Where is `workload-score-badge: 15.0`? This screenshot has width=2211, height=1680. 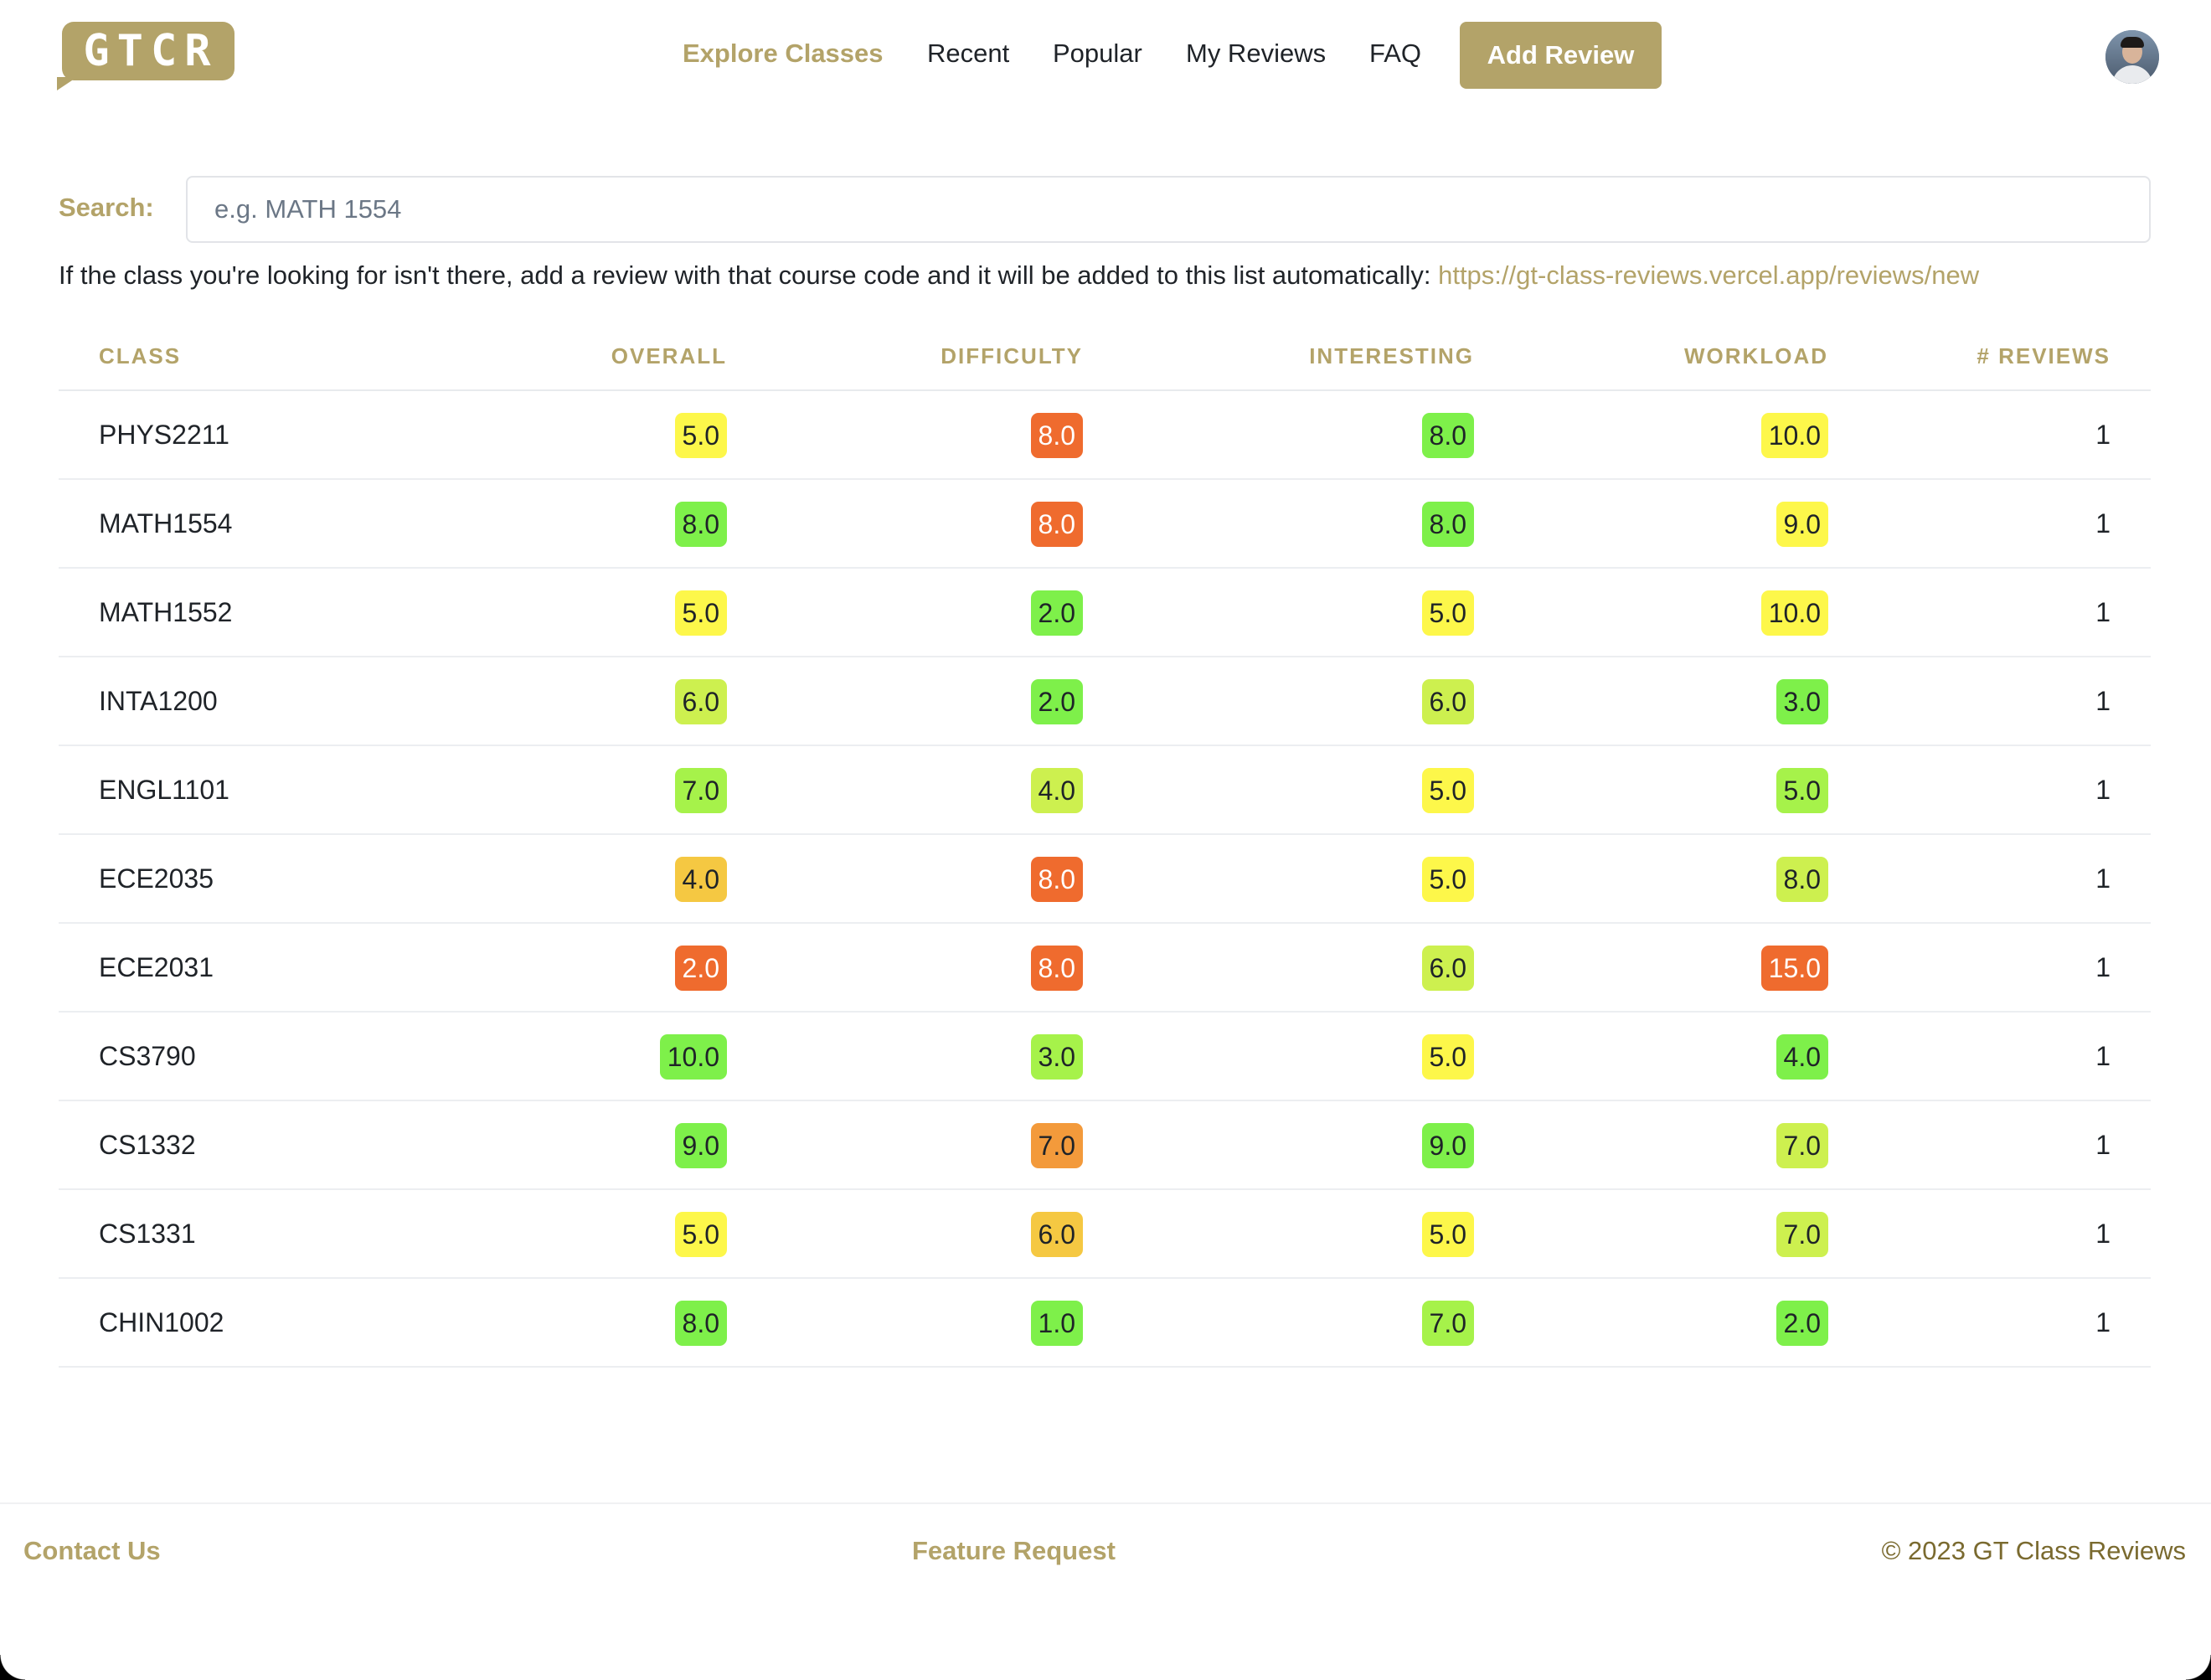
workload-score-badge: 15.0 is located at coordinates (1794, 969).